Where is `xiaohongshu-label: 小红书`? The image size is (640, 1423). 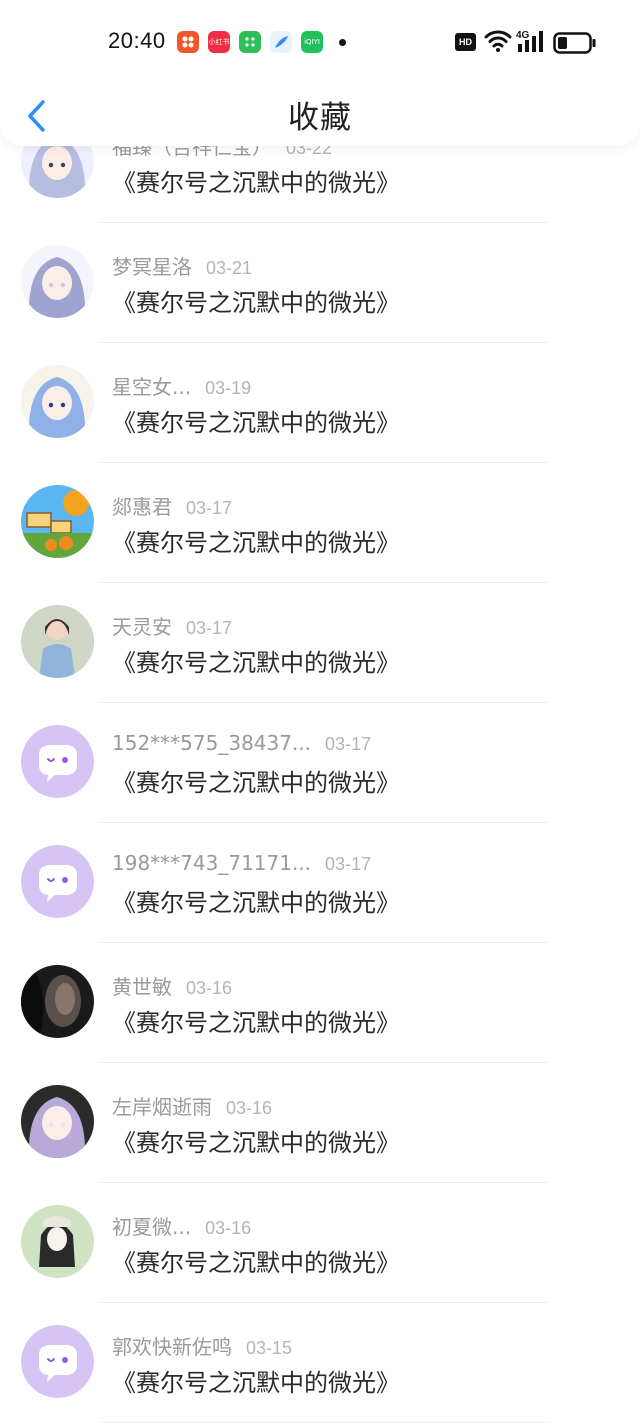 xiaohongshu-label: 小红书 is located at coordinates (219, 42).